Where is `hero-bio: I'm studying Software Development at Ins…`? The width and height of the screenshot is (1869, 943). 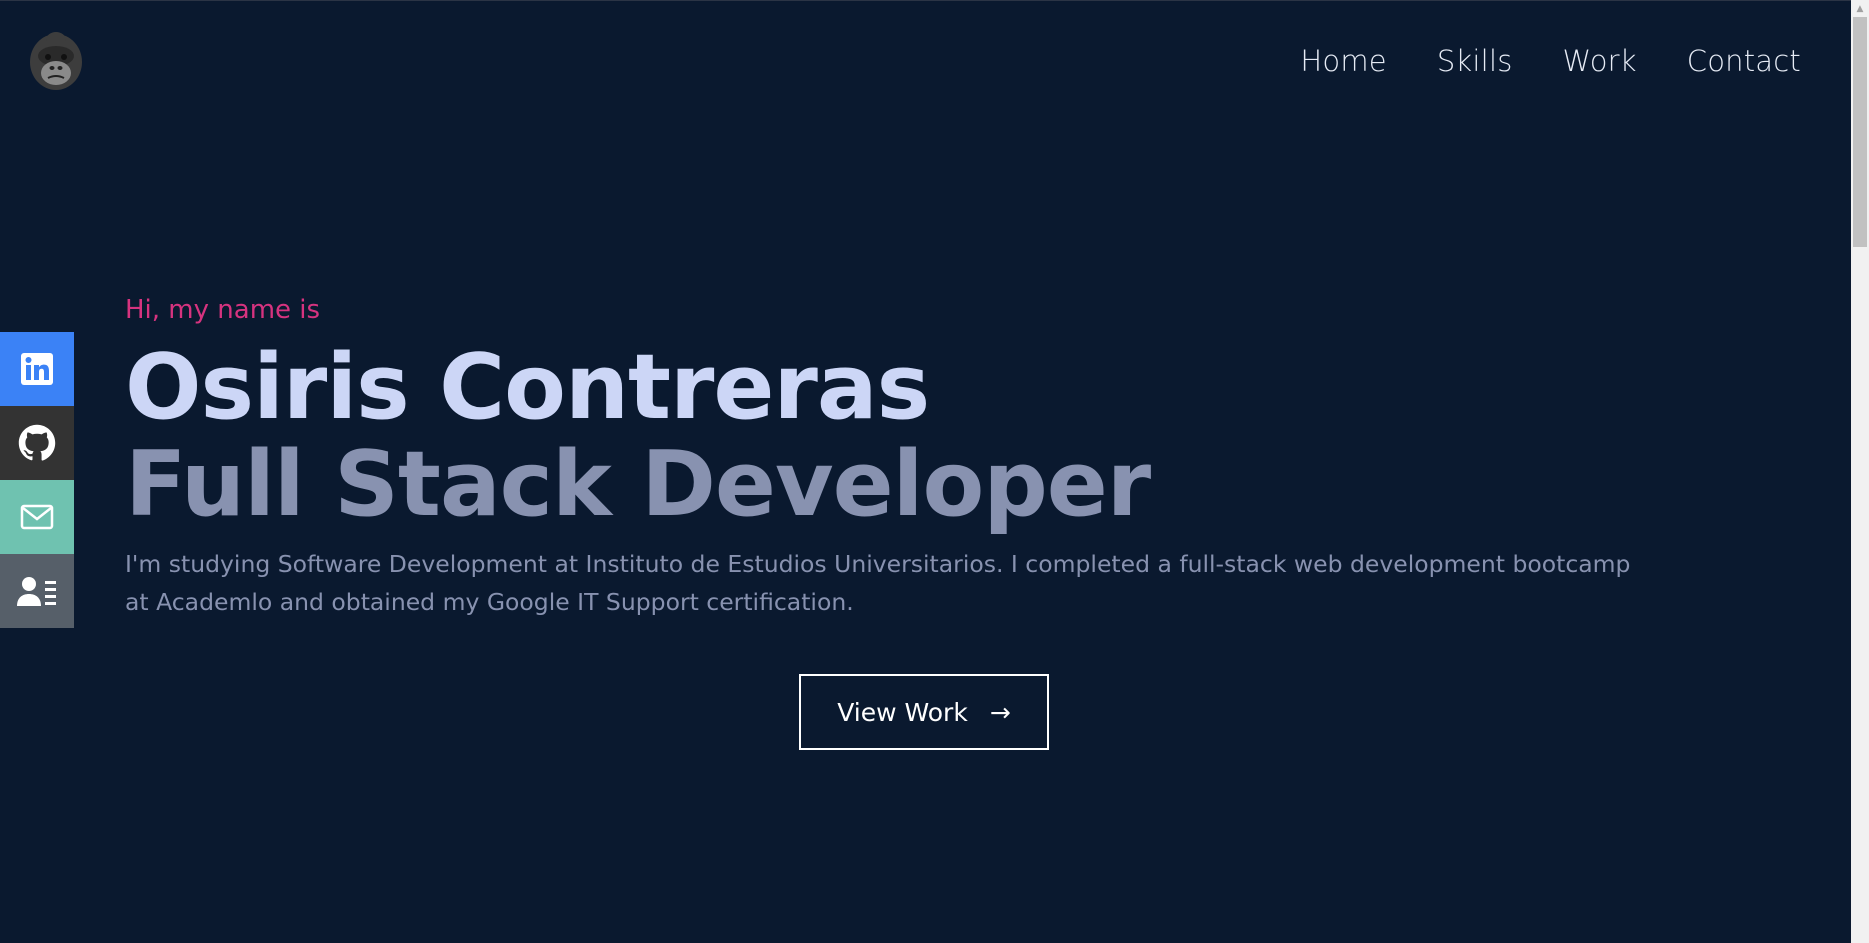
hero-bio: I'm studying Software Development at Ins… is located at coordinates (878, 583).